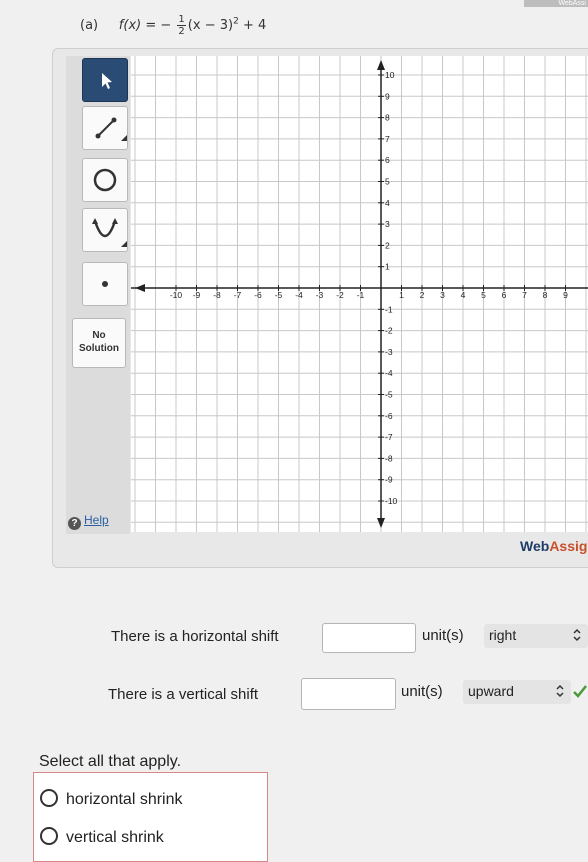 Image resolution: width=588 pixels, height=862 pixels. Describe the element at coordinates (391, 501) in the screenshot. I see `y-tick-label: -10` at that location.